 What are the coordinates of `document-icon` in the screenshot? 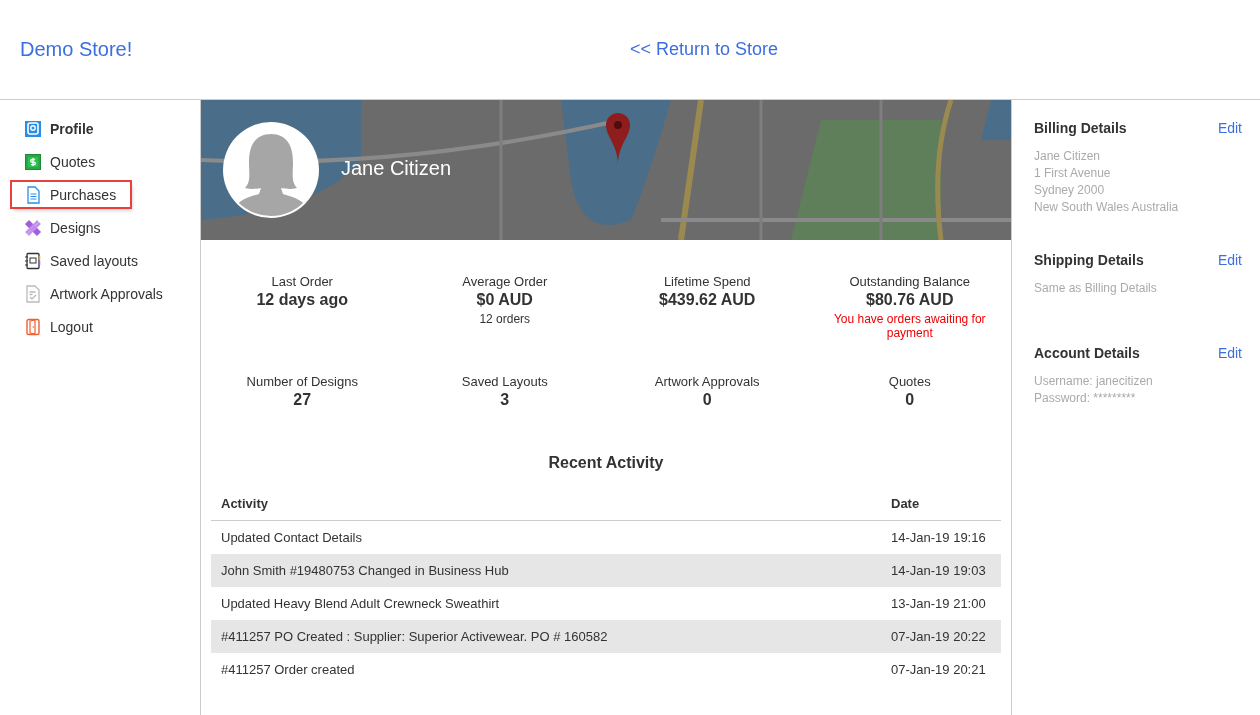 It's located at (33, 194).